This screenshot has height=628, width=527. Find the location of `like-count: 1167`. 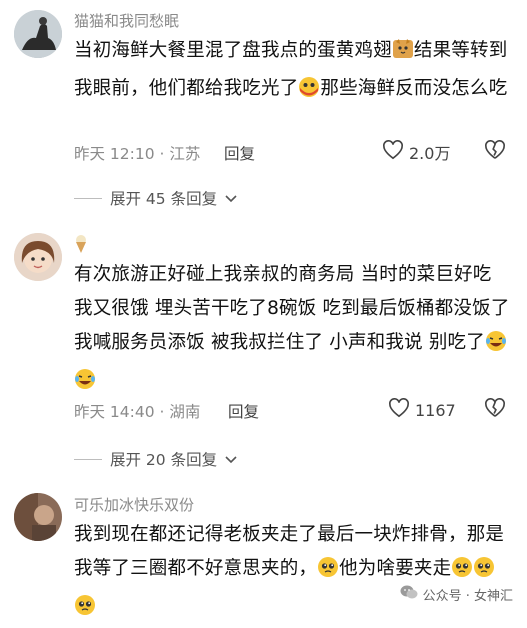

like-count: 1167 is located at coordinates (435, 410).